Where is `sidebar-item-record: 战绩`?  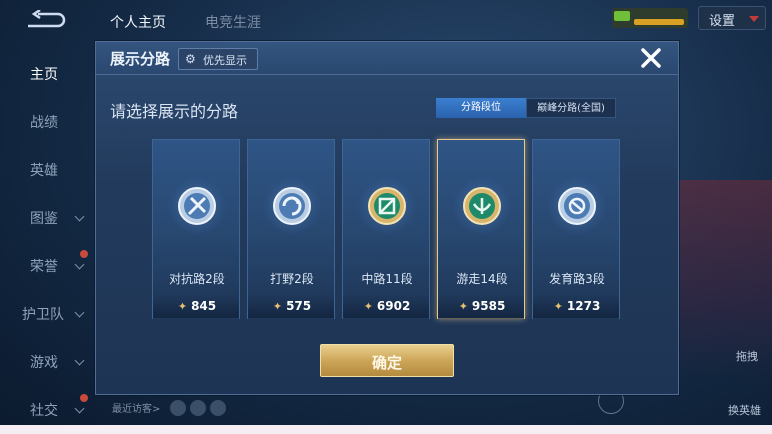 sidebar-item-record: 战绩 is located at coordinates (46, 121).